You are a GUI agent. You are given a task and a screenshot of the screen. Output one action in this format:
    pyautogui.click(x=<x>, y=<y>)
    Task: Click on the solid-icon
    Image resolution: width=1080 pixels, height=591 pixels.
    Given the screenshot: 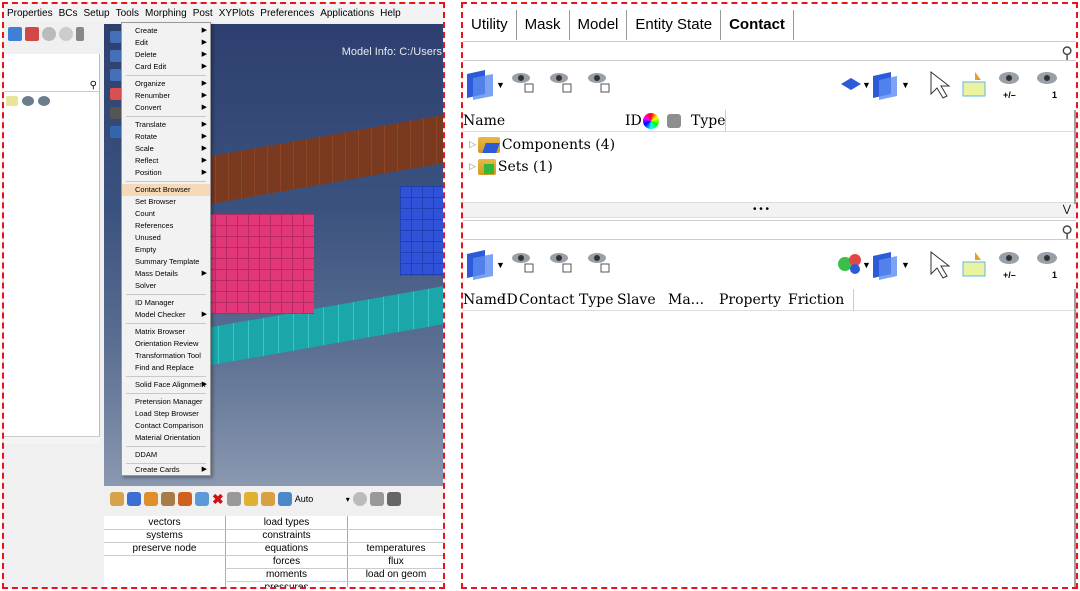 What is the action you would take?
    pyautogui.click(x=393, y=499)
    